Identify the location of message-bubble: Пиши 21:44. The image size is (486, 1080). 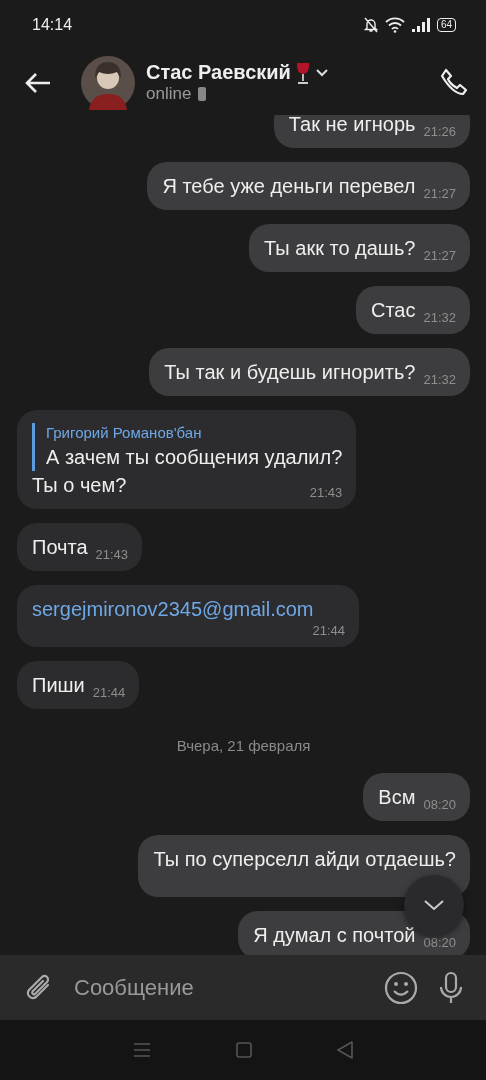
(78, 685).